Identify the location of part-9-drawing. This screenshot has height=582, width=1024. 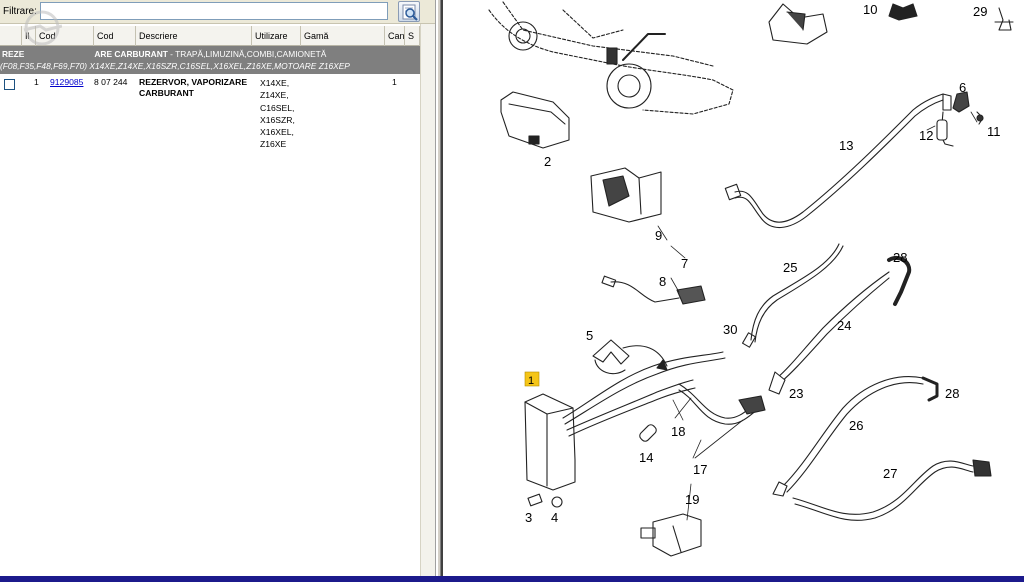
(626, 195).